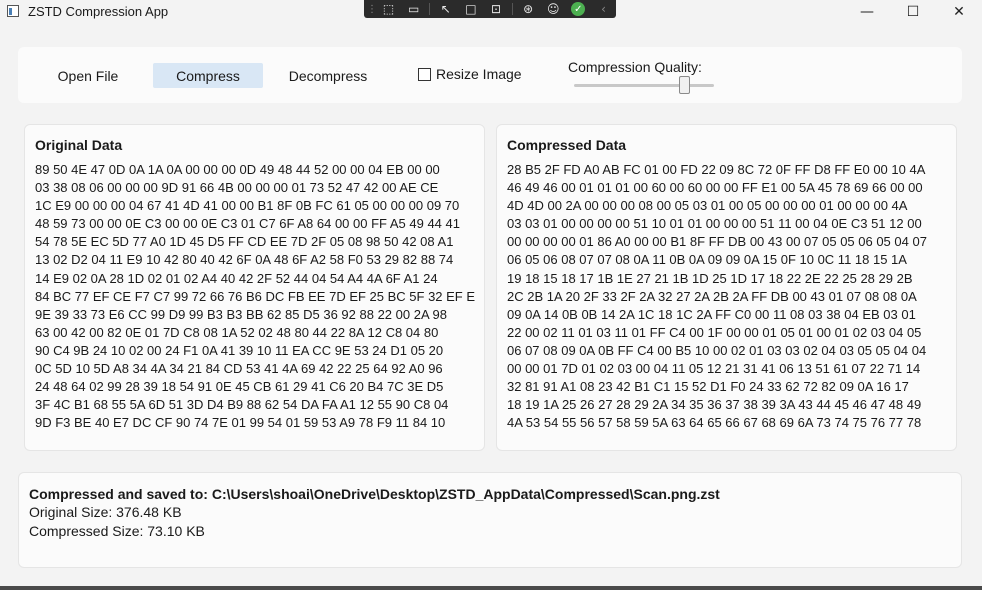 This screenshot has height=590, width=982. What do you see at coordinates (208, 75) in the screenshot?
I see `compress-button: Compress` at bounding box center [208, 75].